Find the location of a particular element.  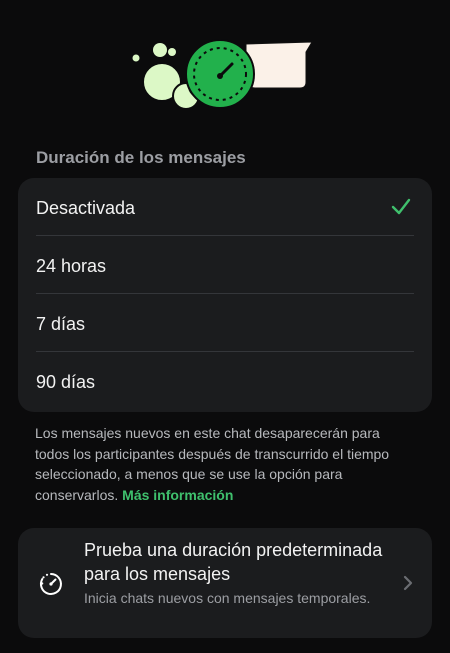

timer-icon is located at coordinates (51, 584).